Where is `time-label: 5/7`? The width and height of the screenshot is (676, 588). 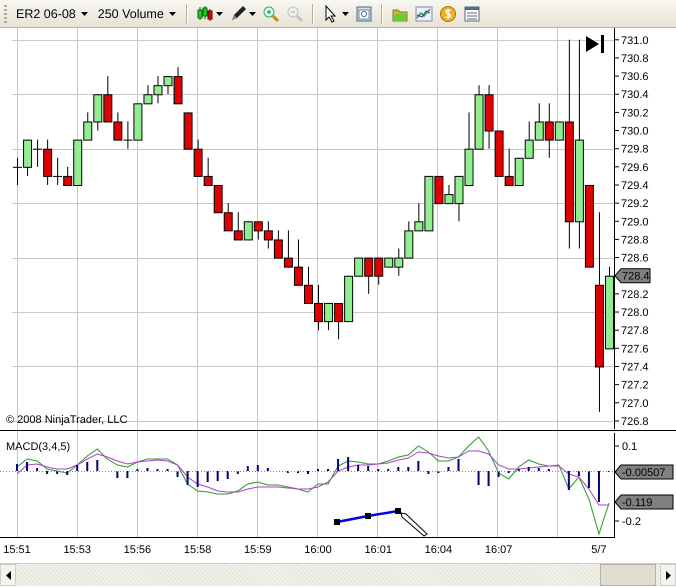
time-label: 5/7 is located at coordinates (599, 550).